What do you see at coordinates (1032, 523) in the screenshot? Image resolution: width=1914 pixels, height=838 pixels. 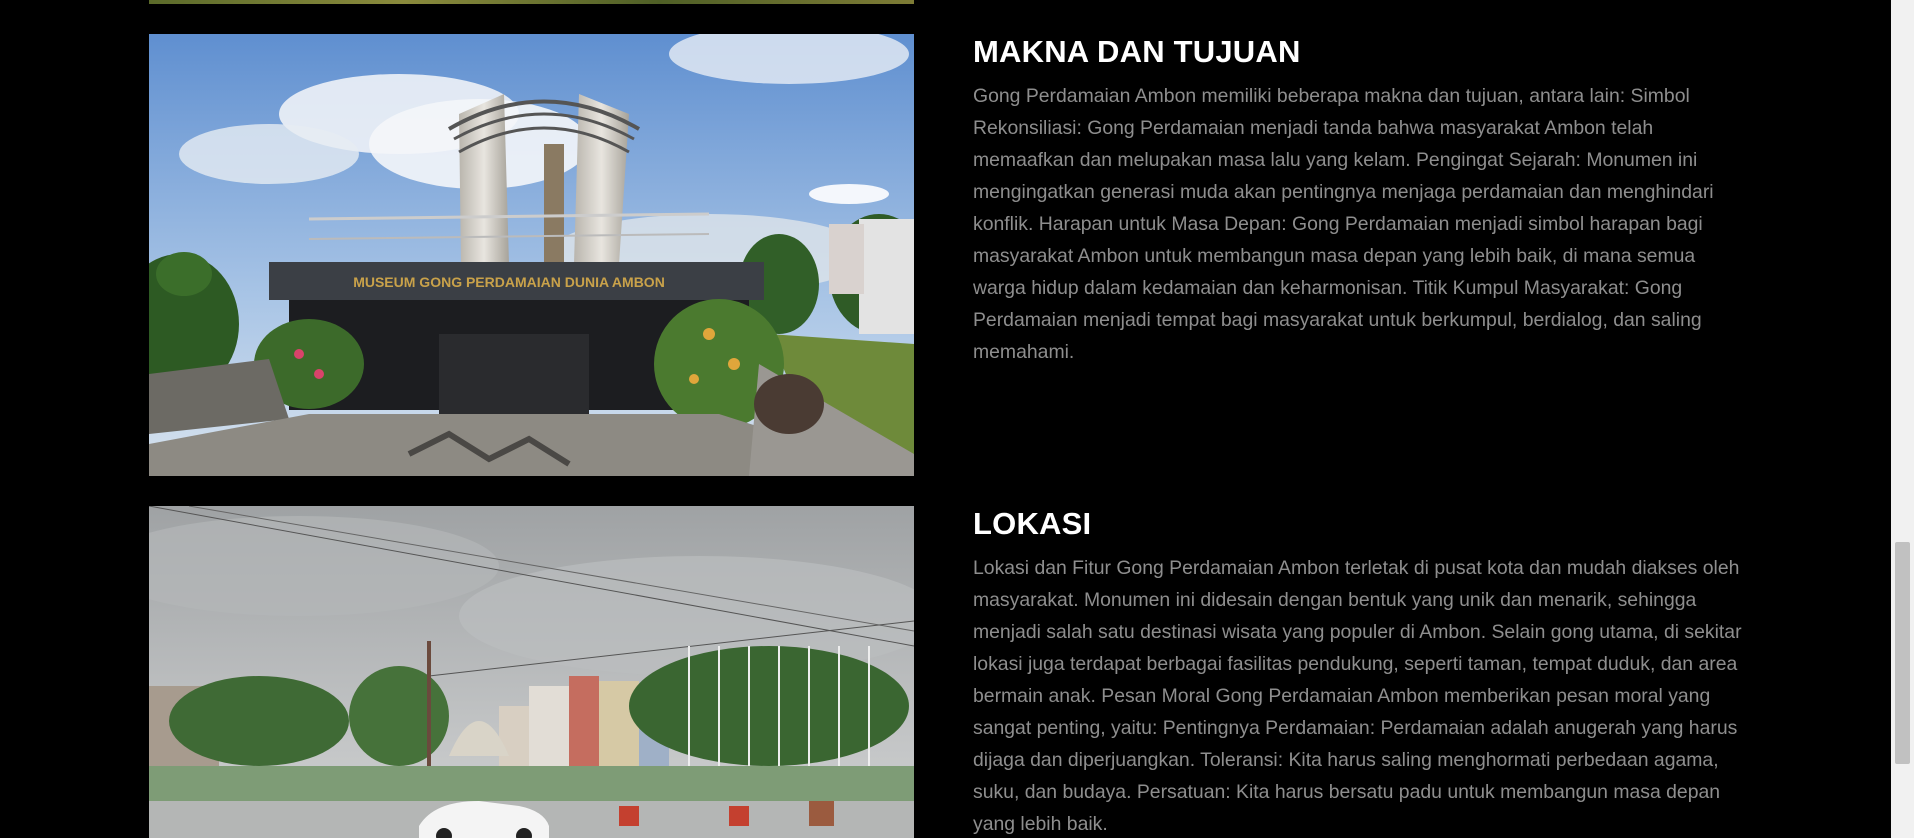 I see `section-heading: LOKASI` at bounding box center [1032, 523].